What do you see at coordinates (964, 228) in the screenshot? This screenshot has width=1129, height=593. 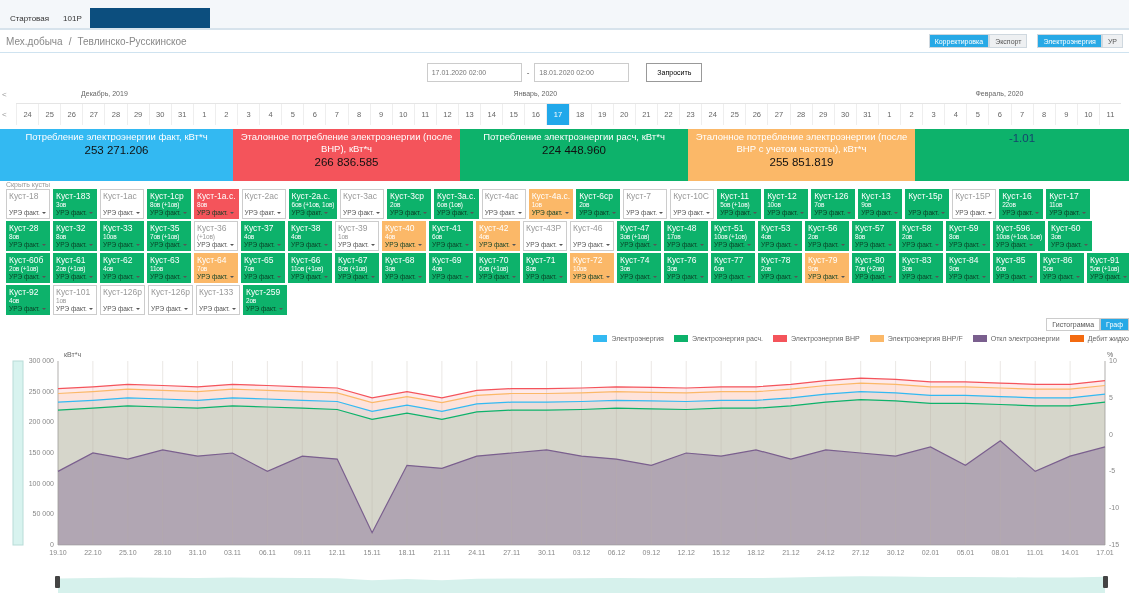 I see `cluster-name: Куст-59` at bounding box center [964, 228].